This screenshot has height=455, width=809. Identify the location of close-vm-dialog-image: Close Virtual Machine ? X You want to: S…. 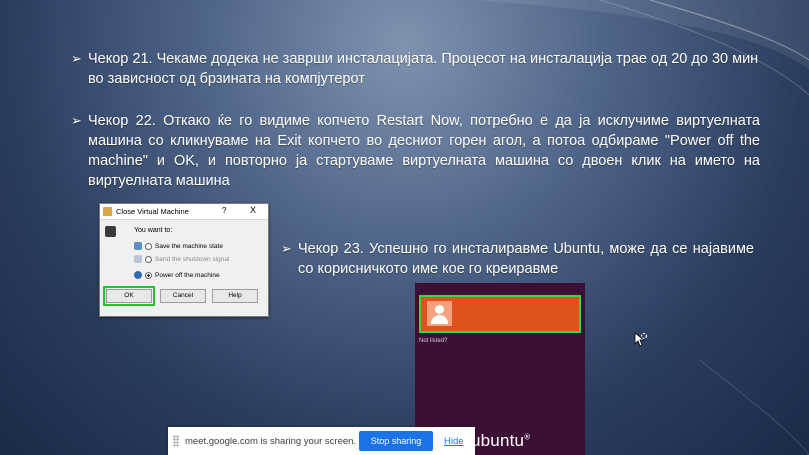
(184, 260).